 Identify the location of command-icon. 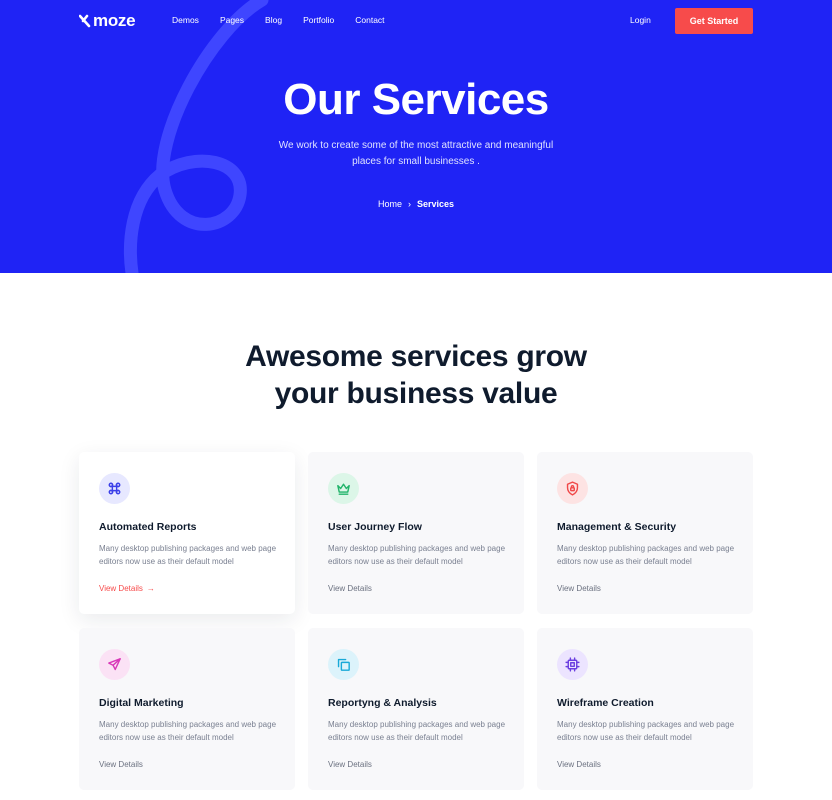
(114, 488).